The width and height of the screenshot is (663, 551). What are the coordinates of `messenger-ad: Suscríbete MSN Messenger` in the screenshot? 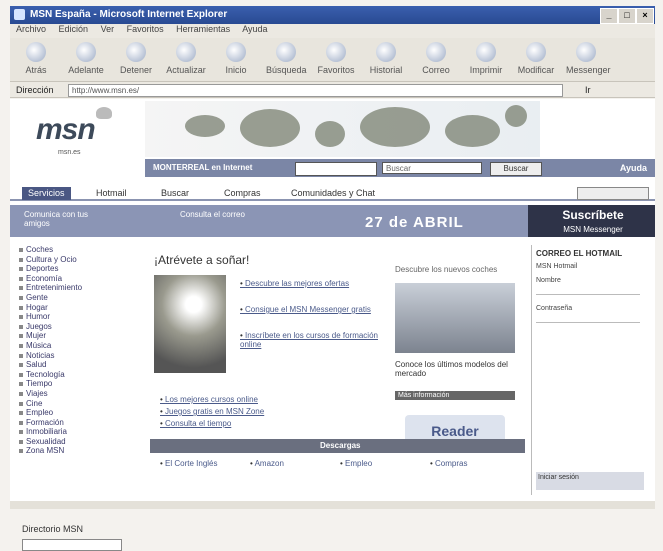 It's located at (591, 221).